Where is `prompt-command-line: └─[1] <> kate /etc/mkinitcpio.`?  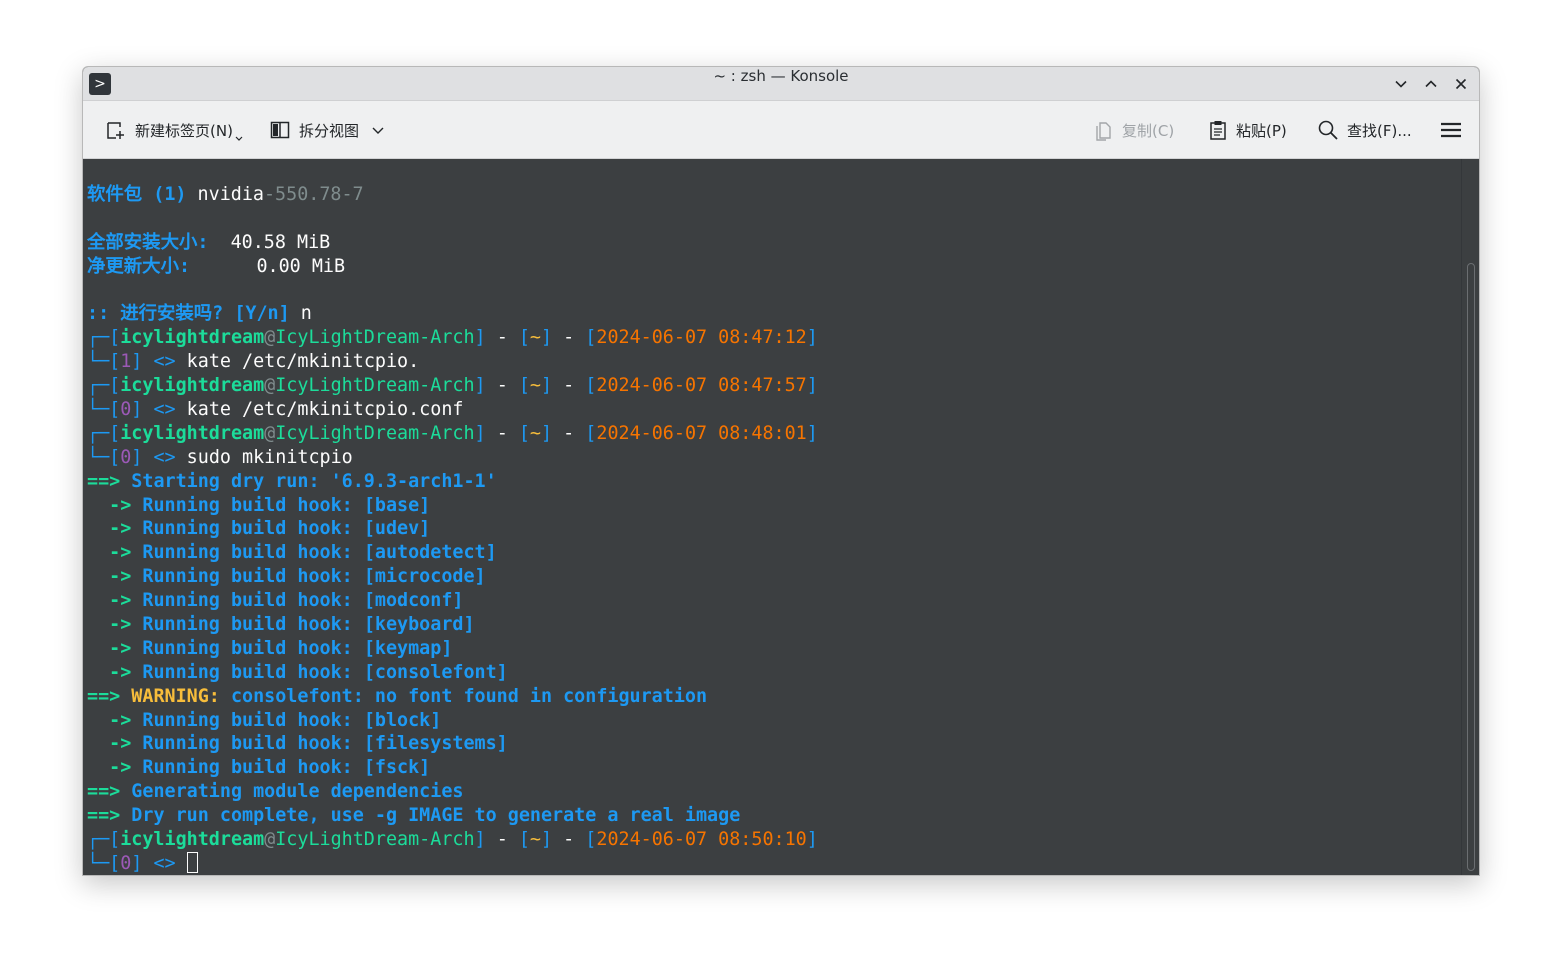
prompt-command-line: └─[1] <> kate /etc/mkinitcpio. is located at coordinates (253, 362).